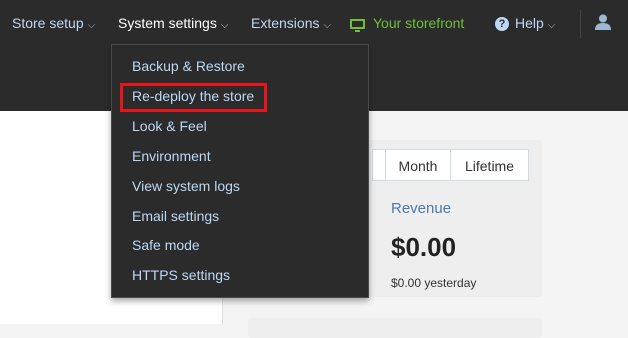 This screenshot has height=338, width=628. What do you see at coordinates (285, 23) in the screenshot?
I see `nav-extensions-label: Extensions` at bounding box center [285, 23].